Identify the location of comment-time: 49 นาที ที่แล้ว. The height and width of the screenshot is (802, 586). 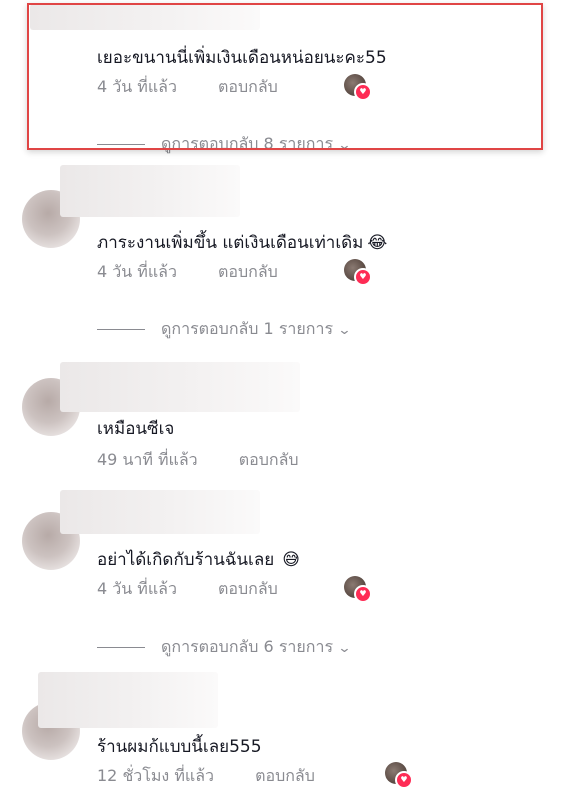
(147, 459).